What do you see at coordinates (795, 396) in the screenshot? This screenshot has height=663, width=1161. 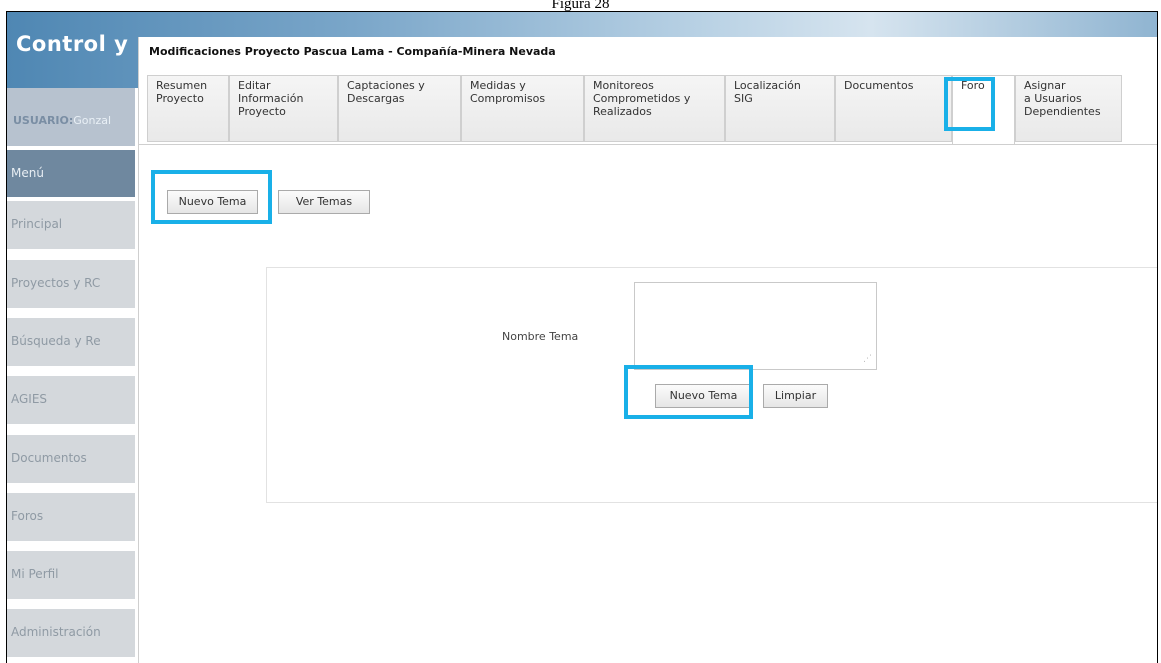 I see `clear-button: Limpiar` at bounding box center [795, 396].